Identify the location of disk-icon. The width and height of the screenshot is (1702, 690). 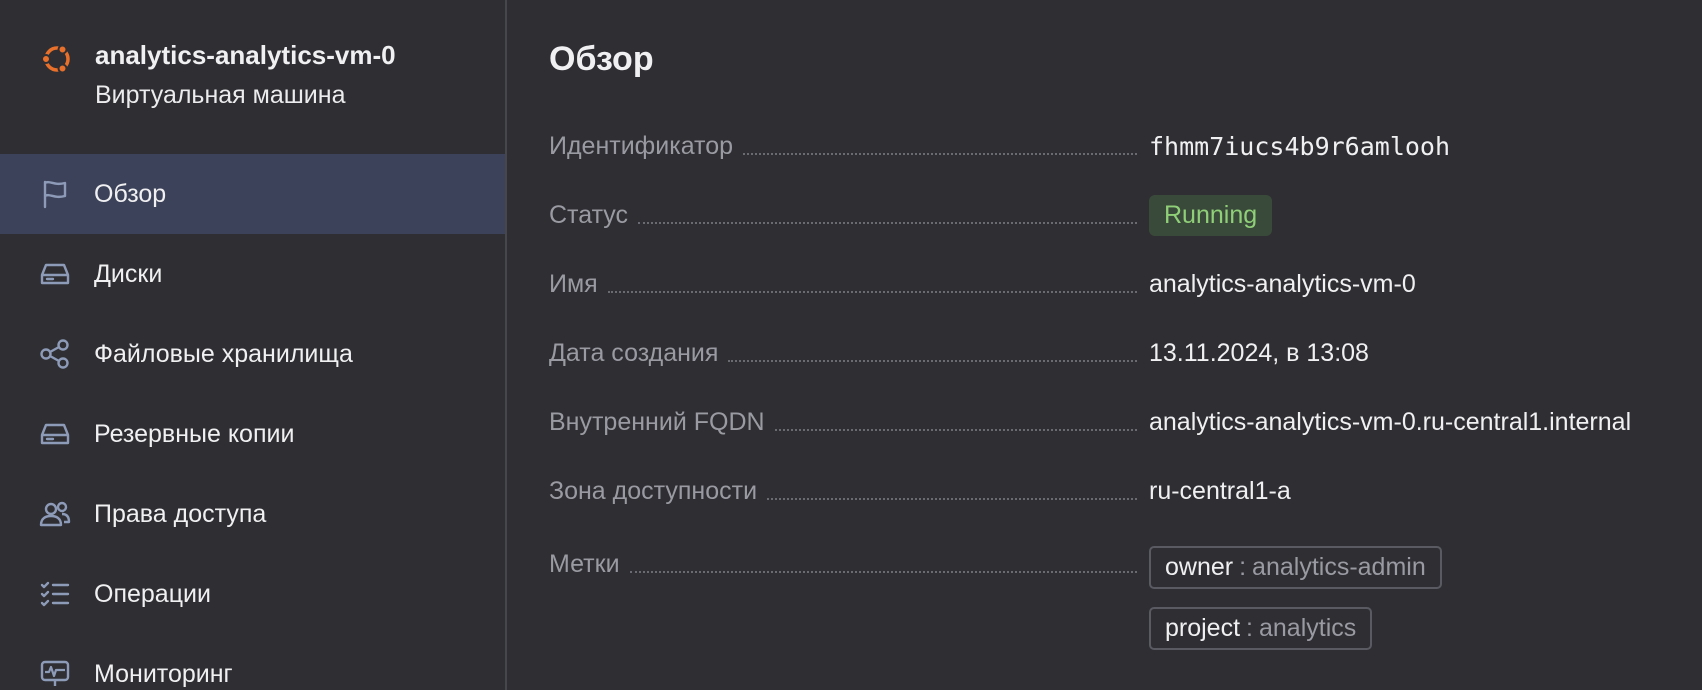
(55, 274).